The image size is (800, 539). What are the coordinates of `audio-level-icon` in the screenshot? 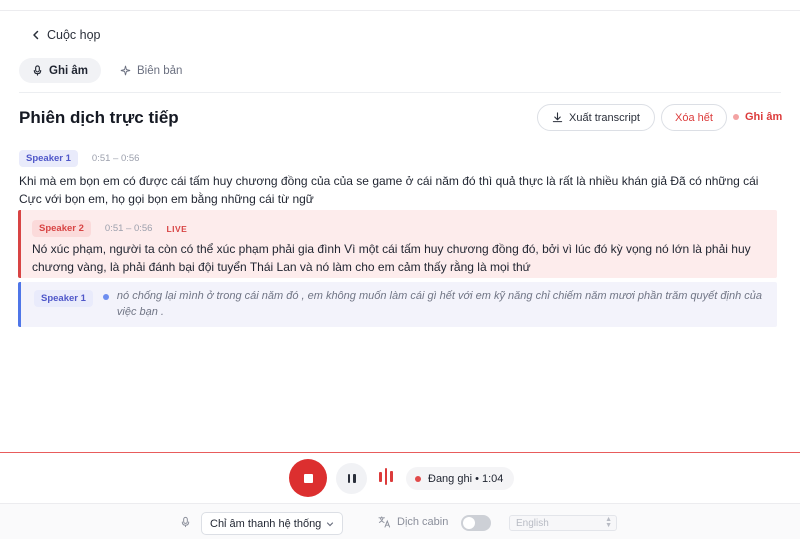 It's located at (386, 476).